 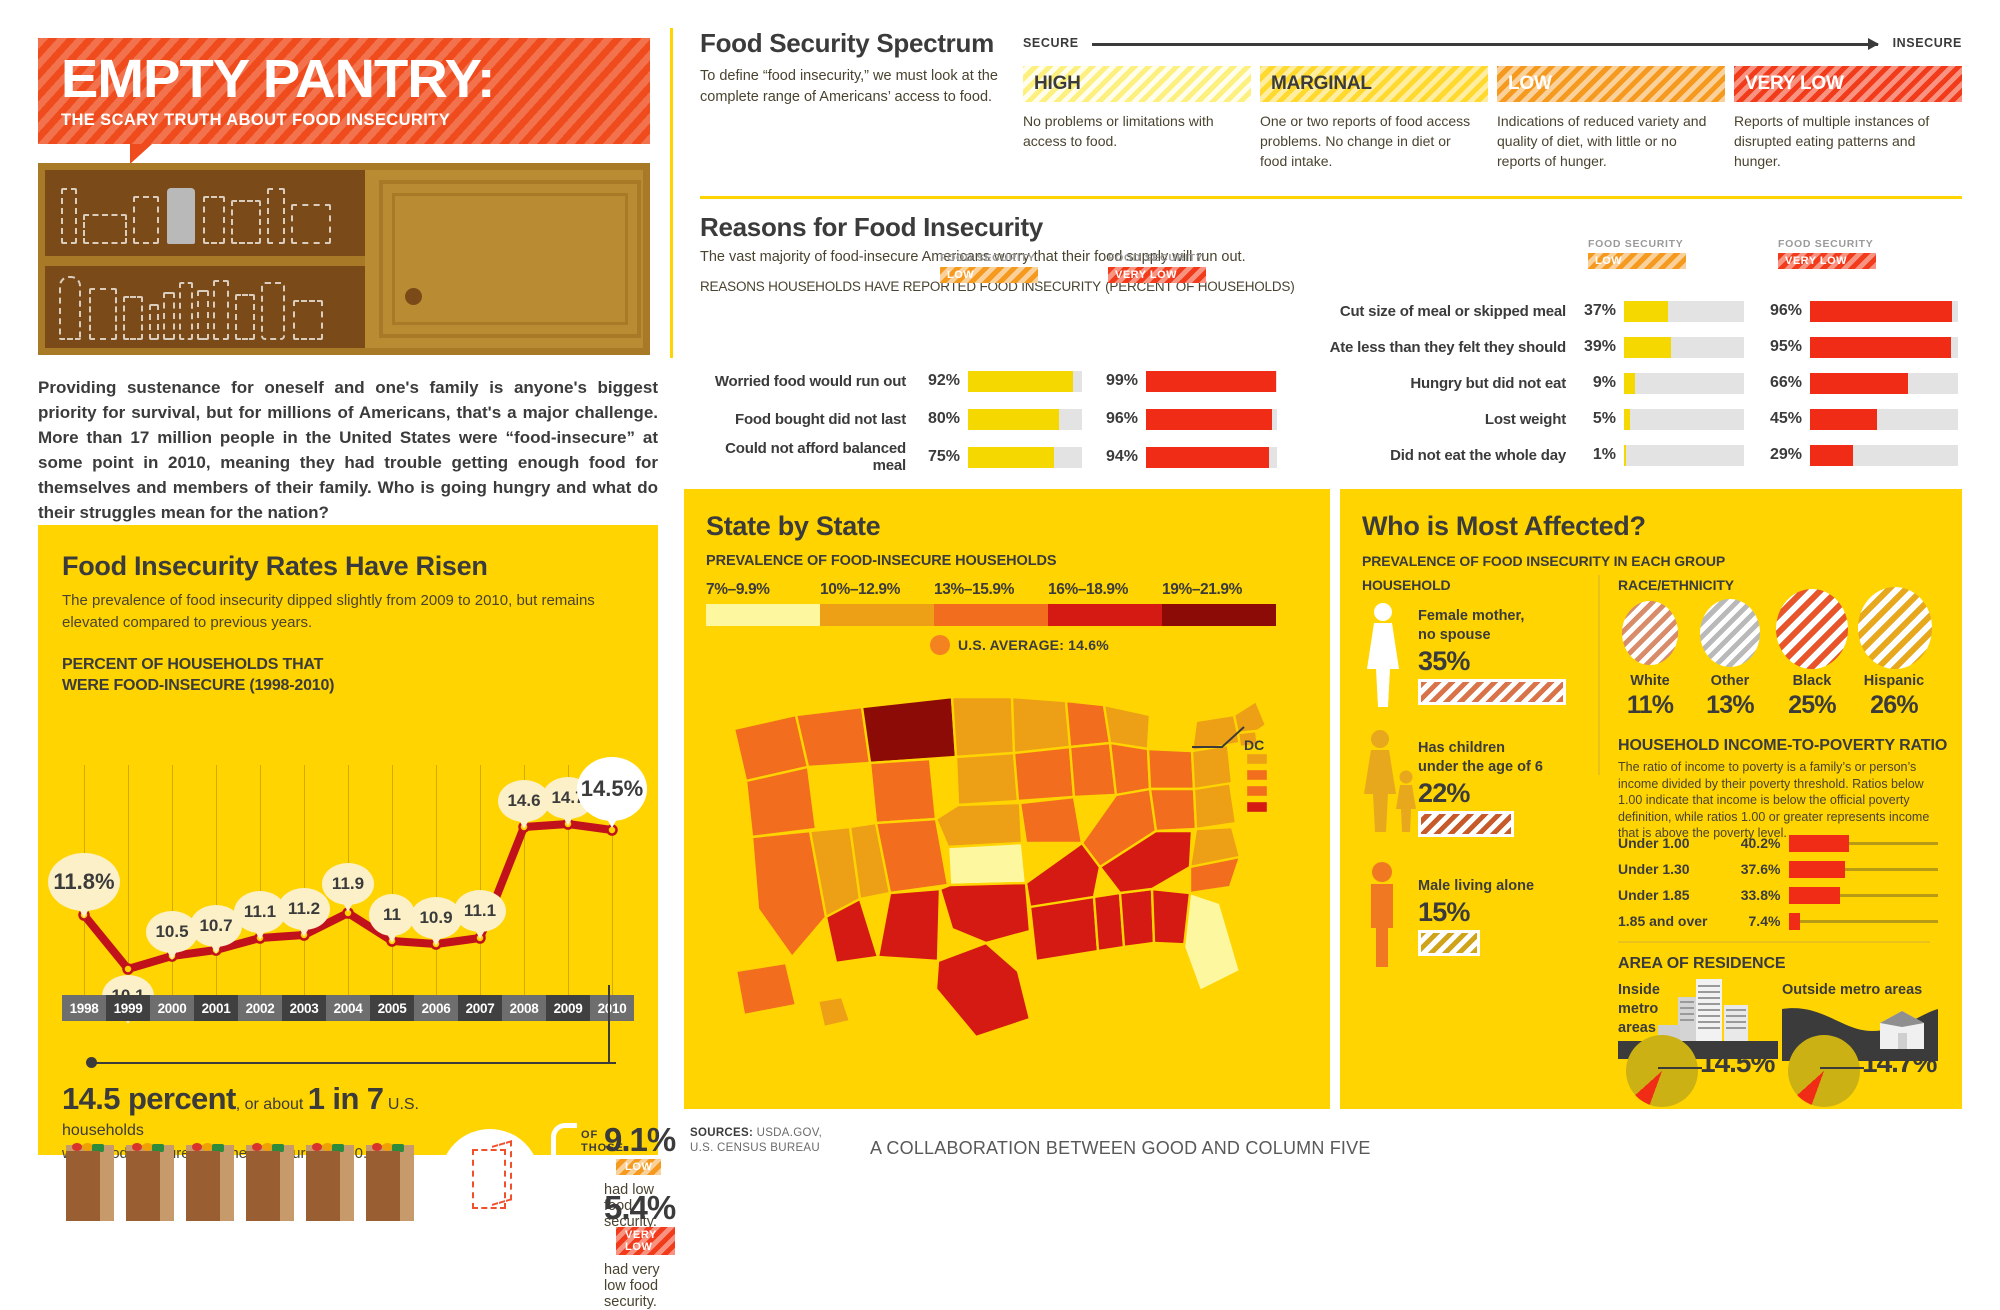 I want to click on state-sd, so click(x=987, y=779).